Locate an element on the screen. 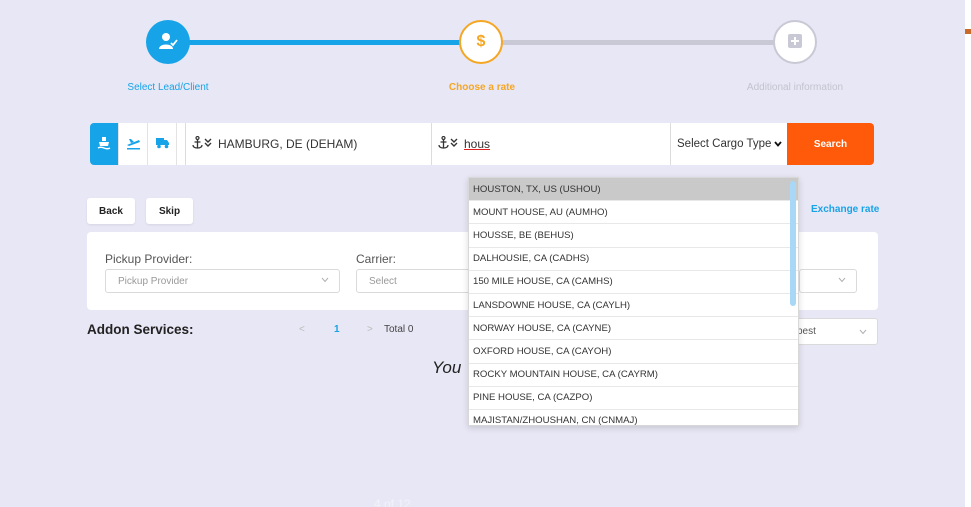 Image resolution: width=971 pixels, height=507 pixels. pagination-total: Total 0 is located at coordinates (399, 329).